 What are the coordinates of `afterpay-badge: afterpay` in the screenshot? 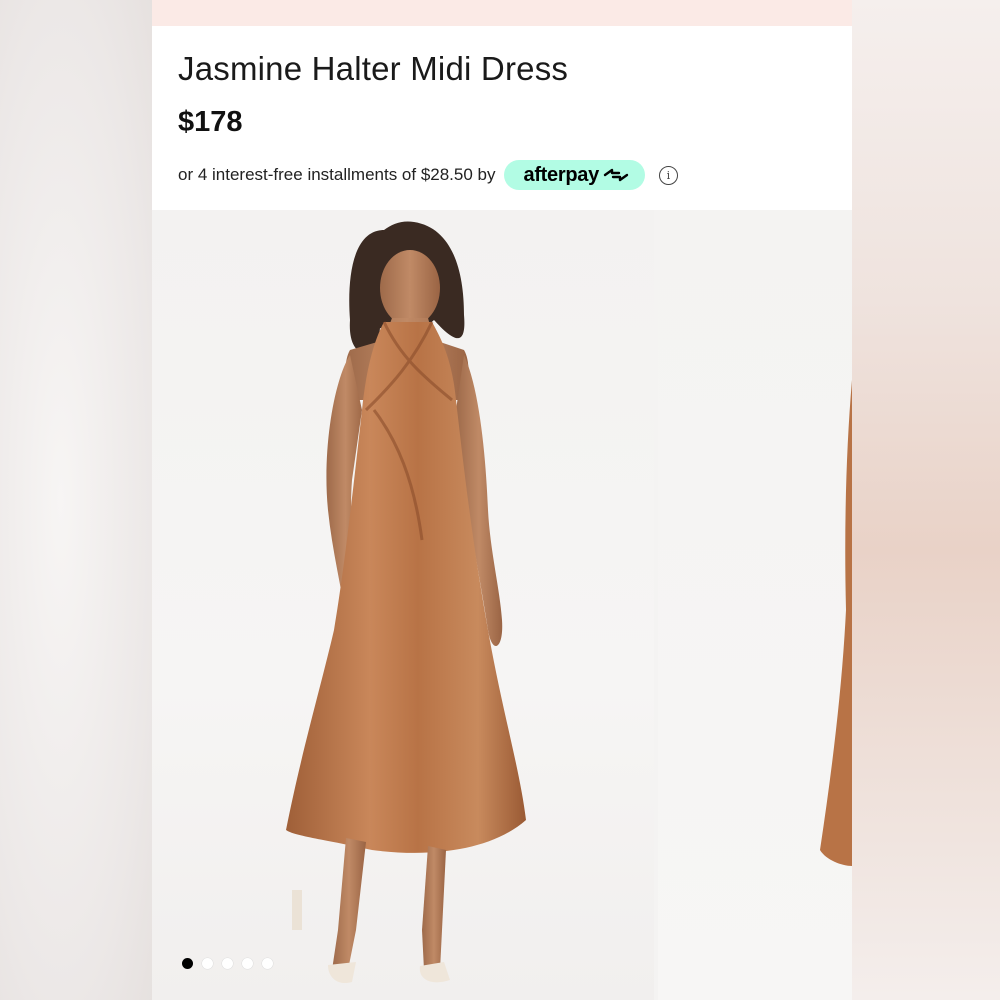 It's located at (574, 175).